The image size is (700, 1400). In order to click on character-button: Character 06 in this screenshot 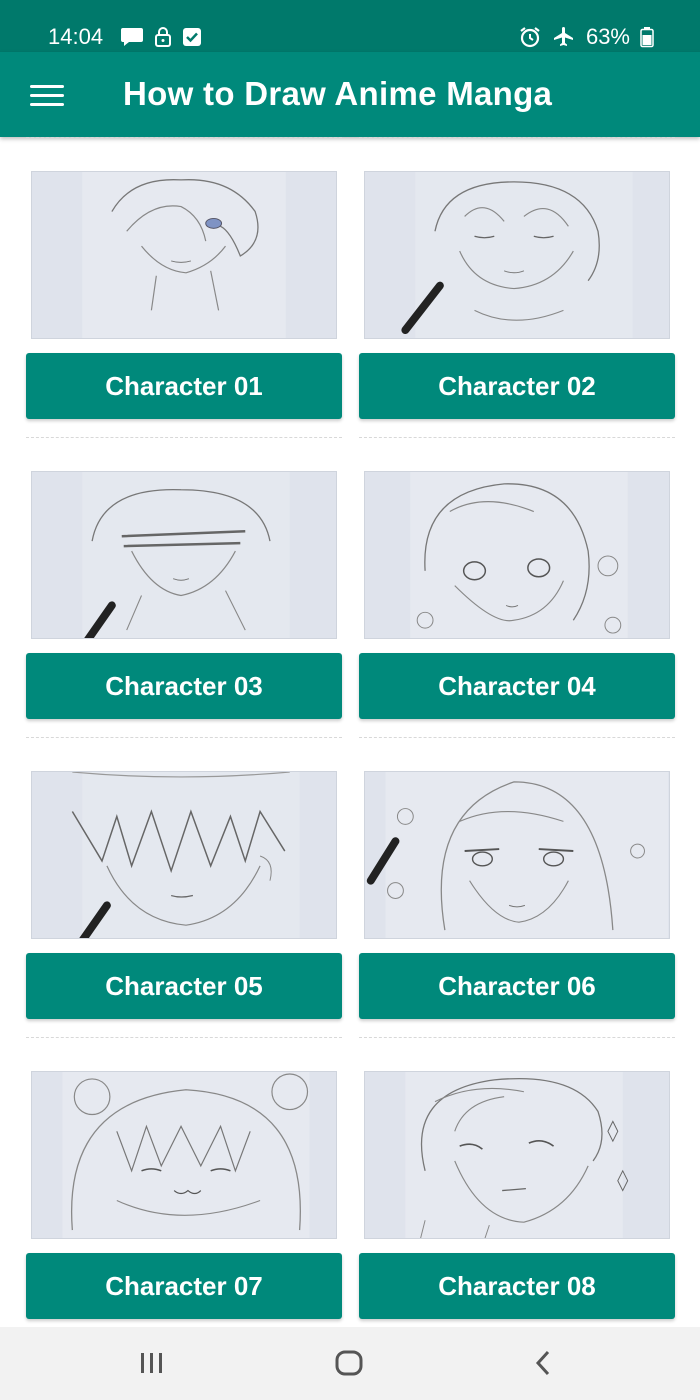, I will do `click(517, 986)`.